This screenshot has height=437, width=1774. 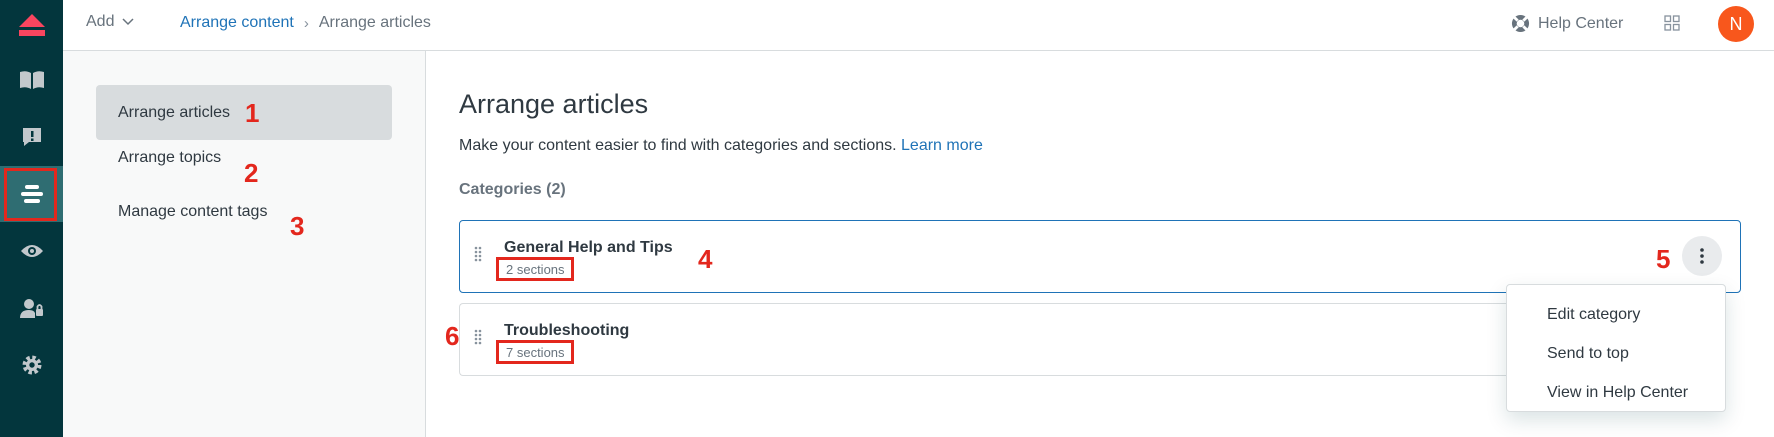 What do you see at coordinates (31, 137) in the screenshot?
I see `alert-feedback-icon` at bounding box center [31, 137].